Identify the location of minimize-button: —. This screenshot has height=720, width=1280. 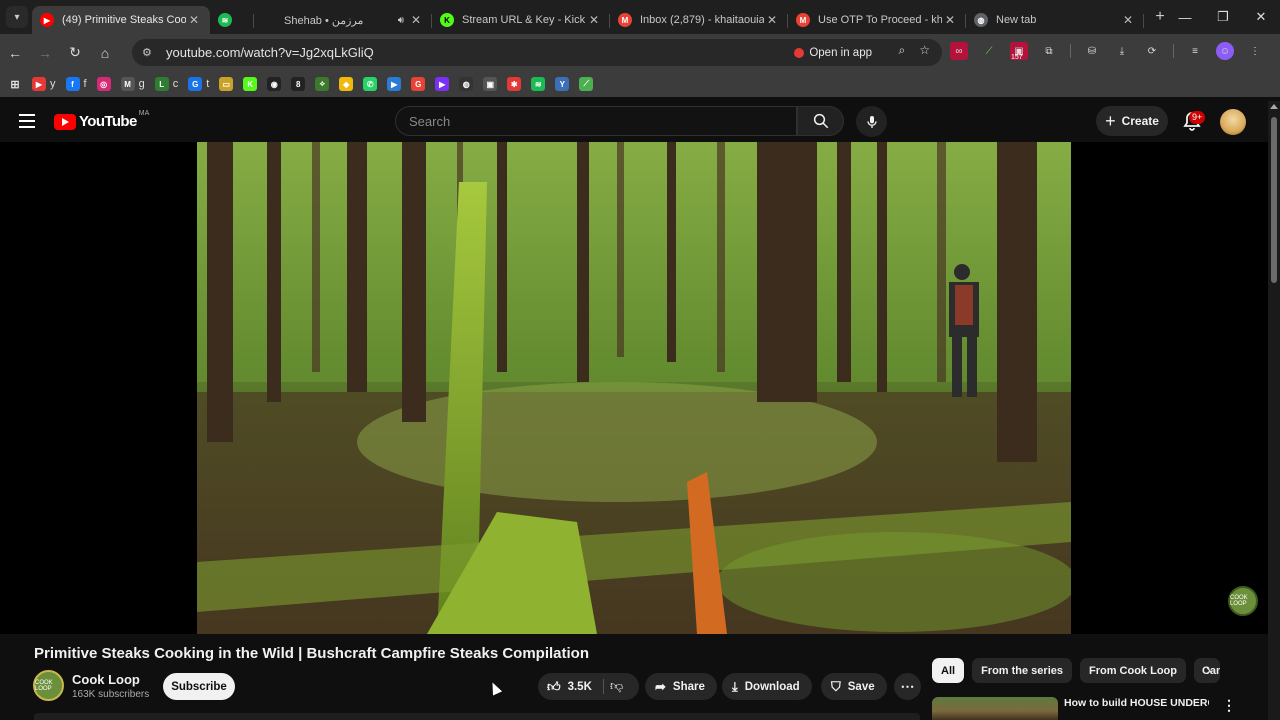
(1185, 17).